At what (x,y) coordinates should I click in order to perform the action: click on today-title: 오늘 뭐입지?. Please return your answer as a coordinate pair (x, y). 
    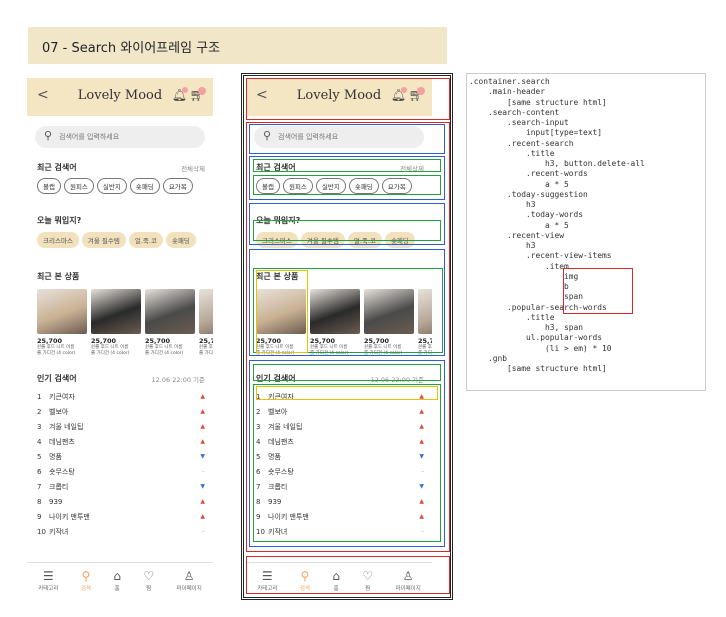
    Looking at the image, I should click on (278, 220).